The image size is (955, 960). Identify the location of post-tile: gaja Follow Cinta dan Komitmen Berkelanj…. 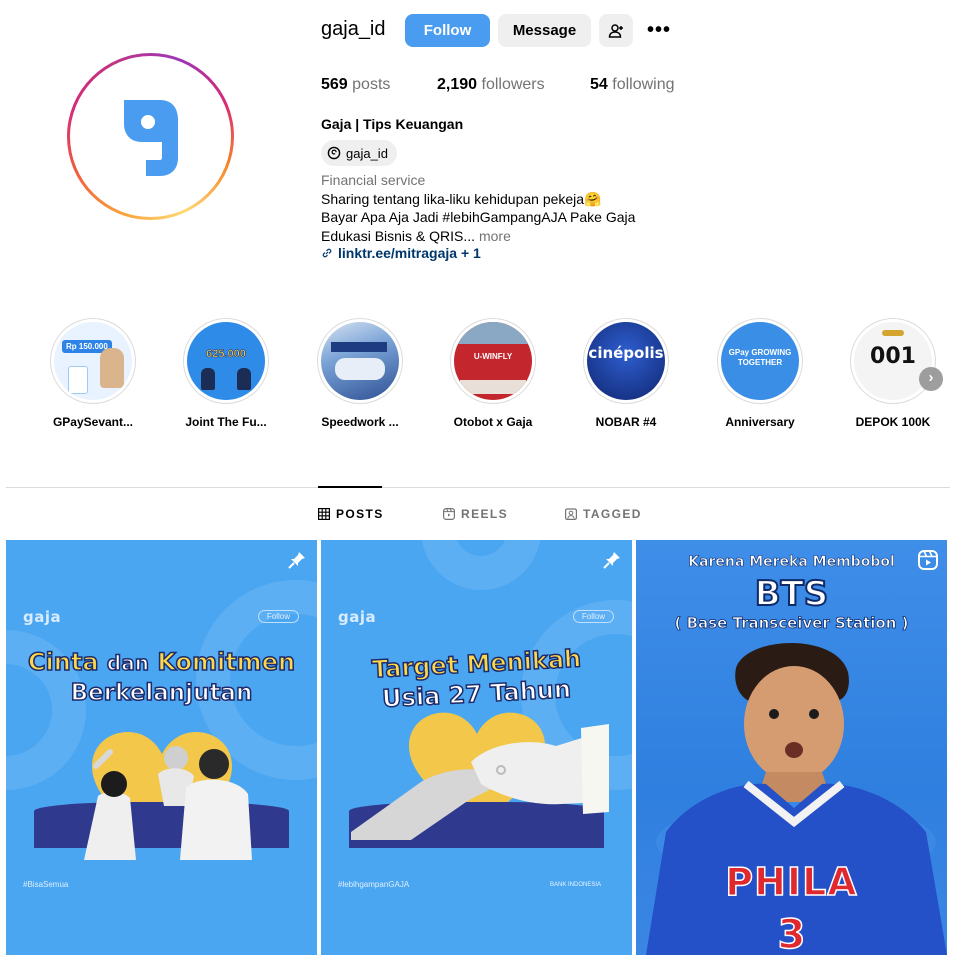
(161, 747).